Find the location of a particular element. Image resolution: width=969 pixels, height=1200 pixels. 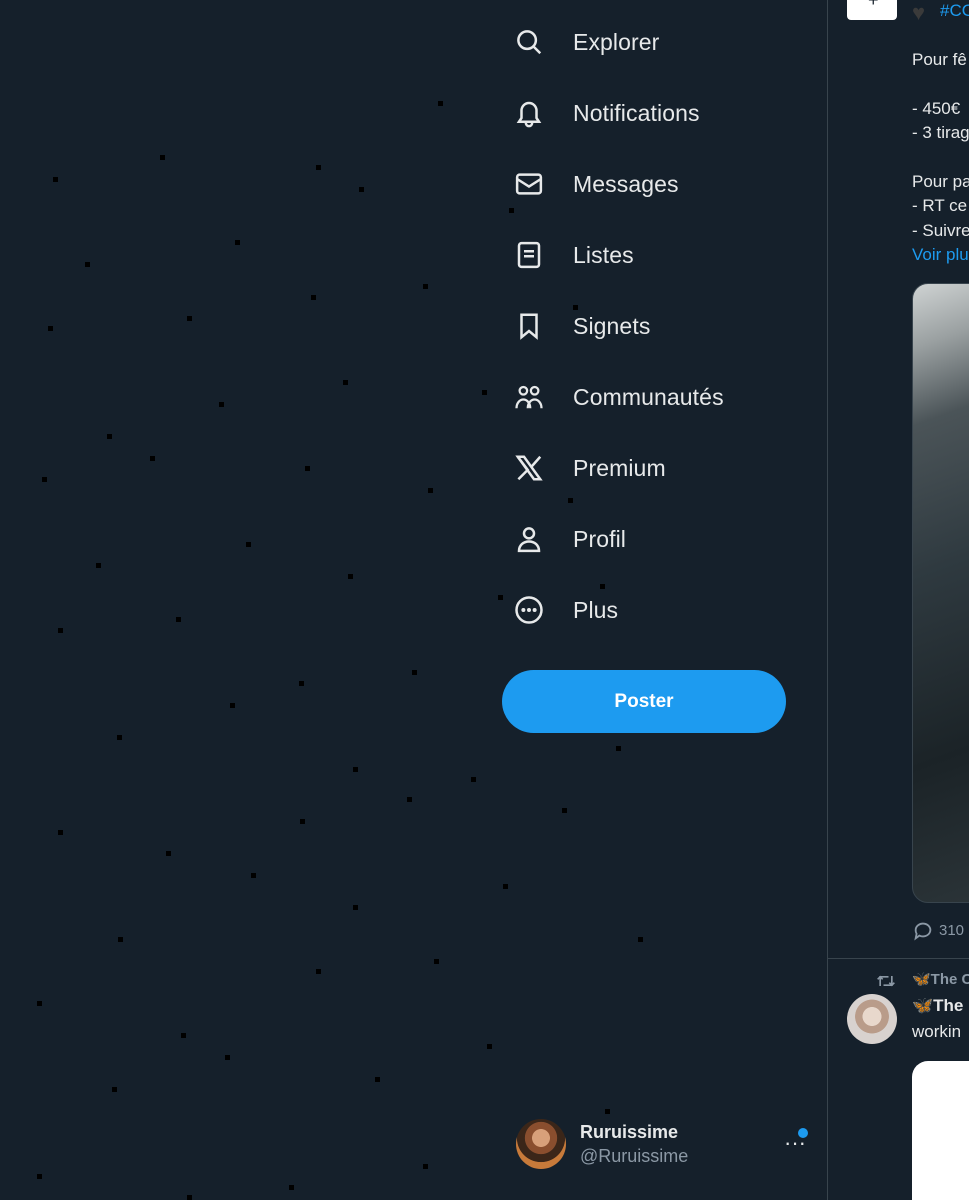

communities-icon is located at coordinates (529, 397).